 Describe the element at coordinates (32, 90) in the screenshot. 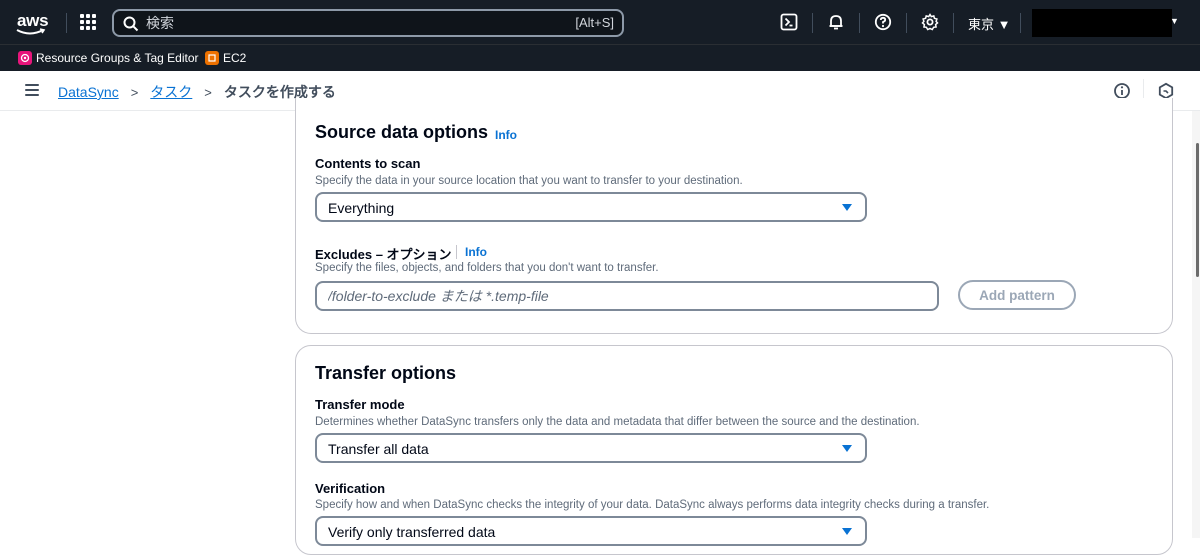

I see `menu-icon` at that location.